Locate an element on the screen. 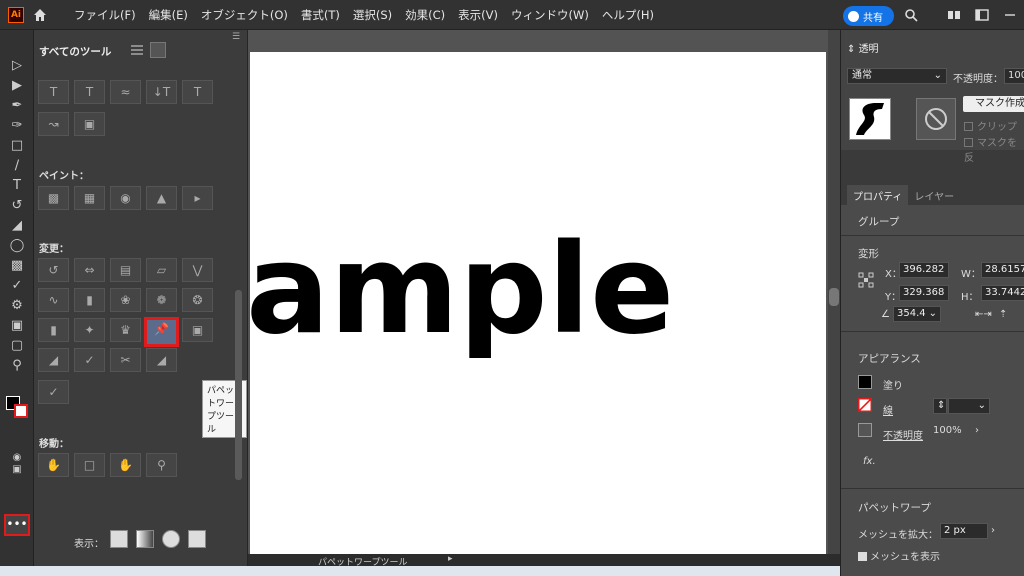 The height and width of the screenshot is (576, 1024). menu-object: オブジェクト(O) is located at coordinates (244, 15).